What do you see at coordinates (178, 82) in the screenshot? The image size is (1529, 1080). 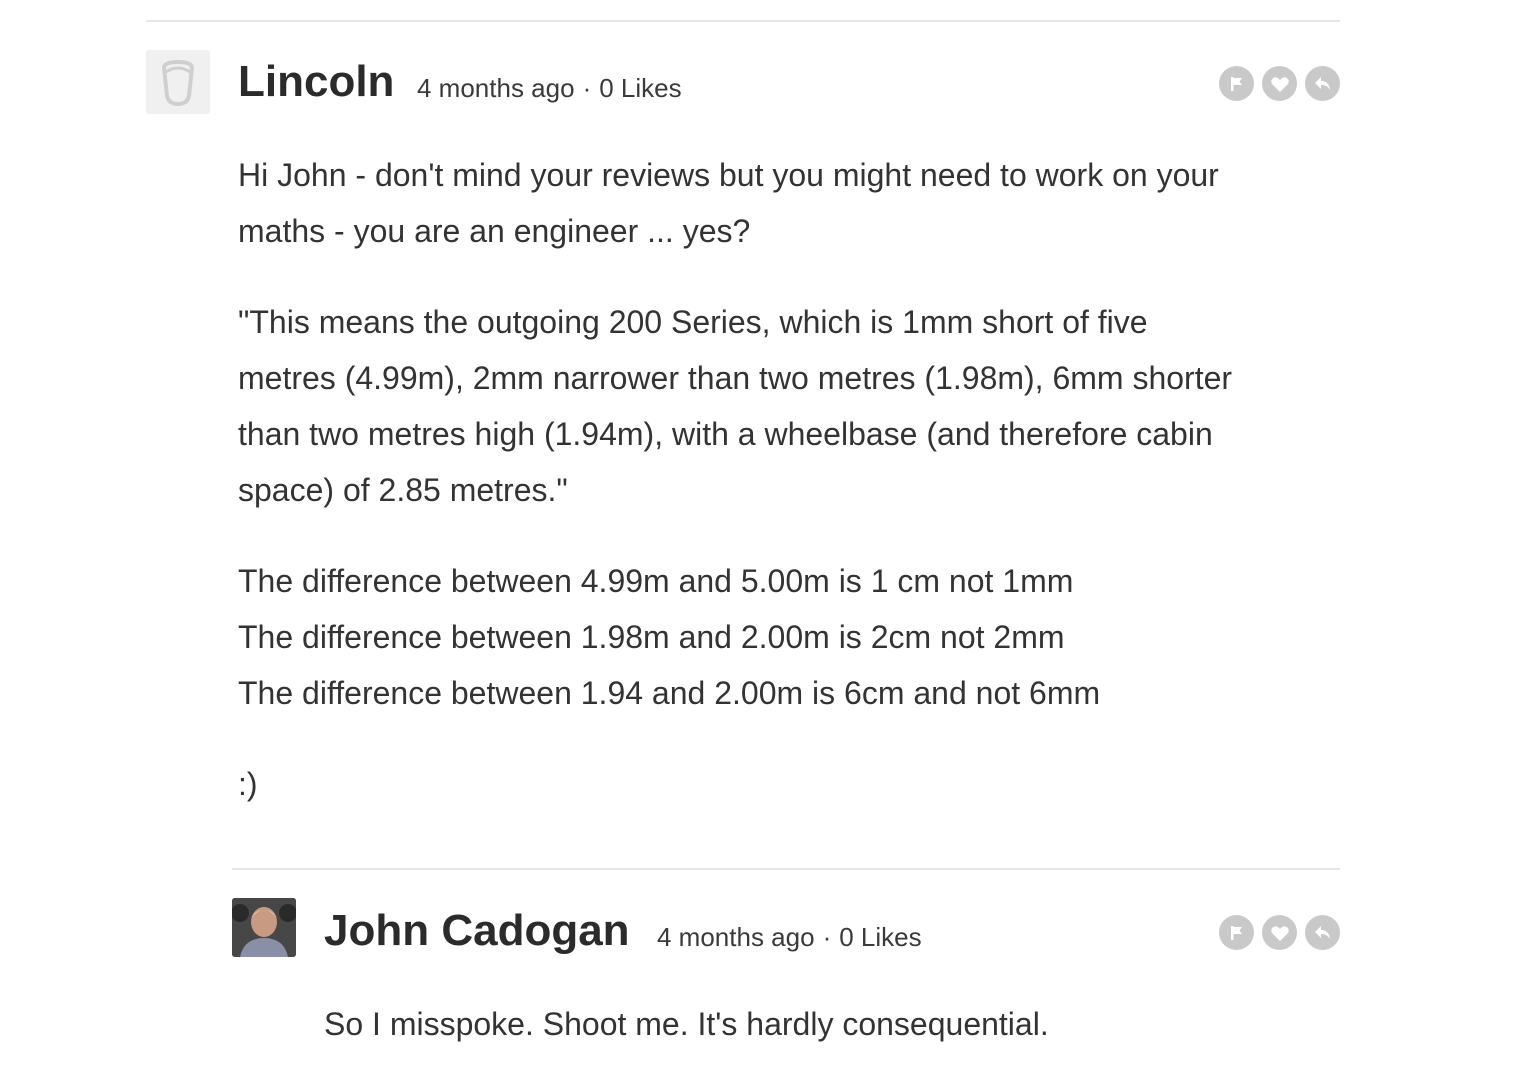 I see `default-avatar-icon` at bounding box center [178, 82].